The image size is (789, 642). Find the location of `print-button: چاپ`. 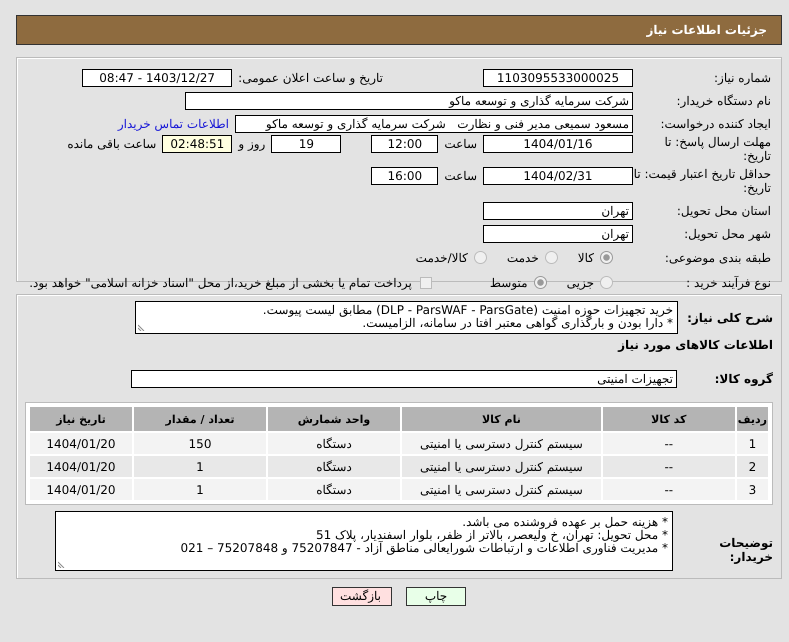

print-button: چاپ is located at coordinates (436, 596).